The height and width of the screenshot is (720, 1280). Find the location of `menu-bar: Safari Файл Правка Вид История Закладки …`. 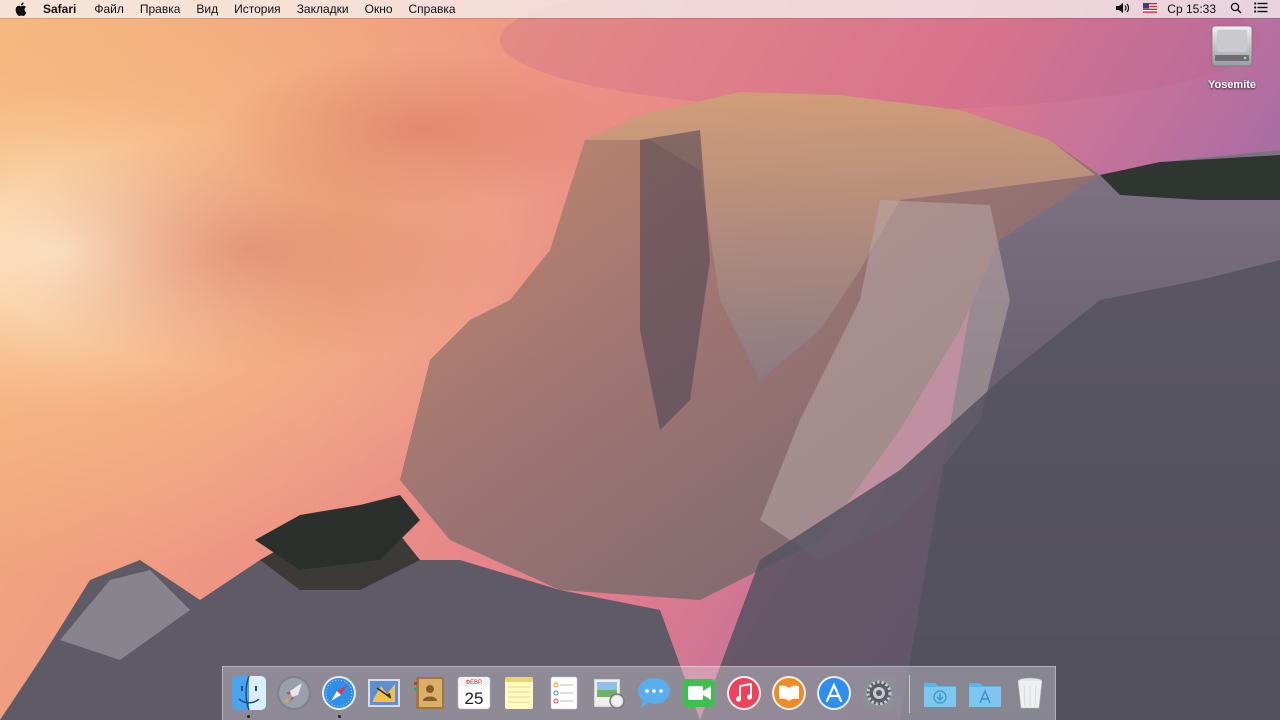

menu-bar: Safari Файл Правка Вид История Закладки … is located at coordinates (640, 9).